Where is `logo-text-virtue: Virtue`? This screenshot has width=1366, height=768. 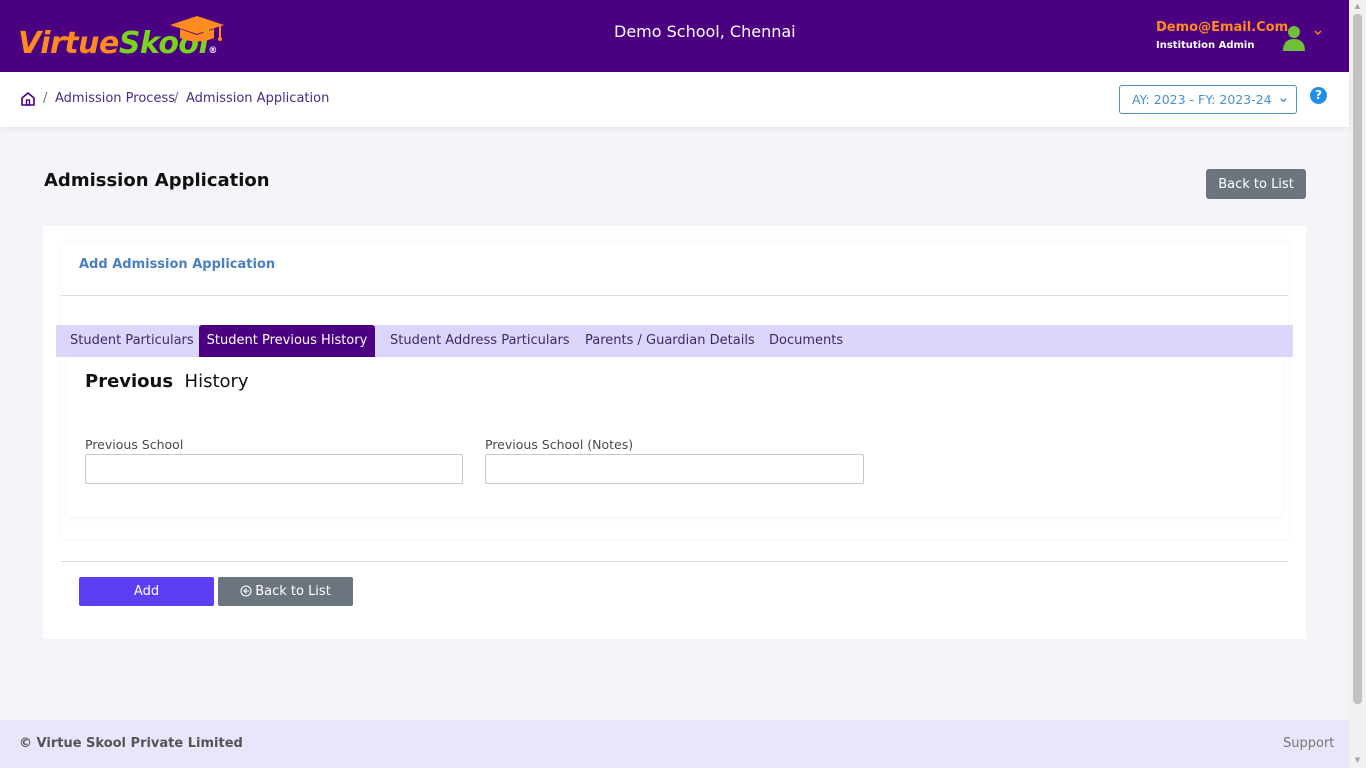 logo-text-virtue: Virtue is located at coordinates (68, 43).